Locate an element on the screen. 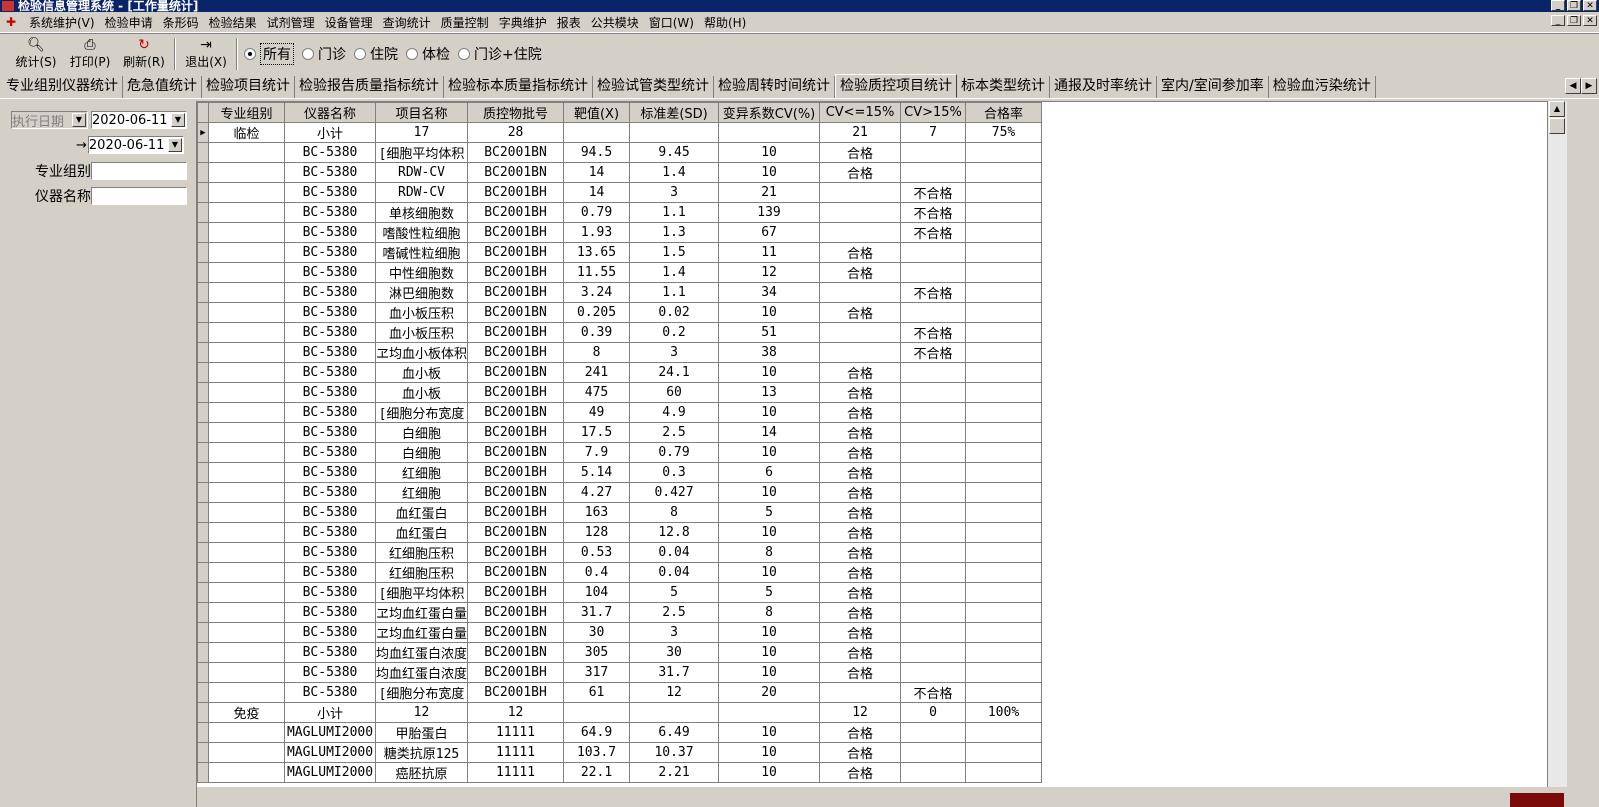 This screenshot has width=1599, height=807. table-cell: 128 is located at coordinates (597, 532).